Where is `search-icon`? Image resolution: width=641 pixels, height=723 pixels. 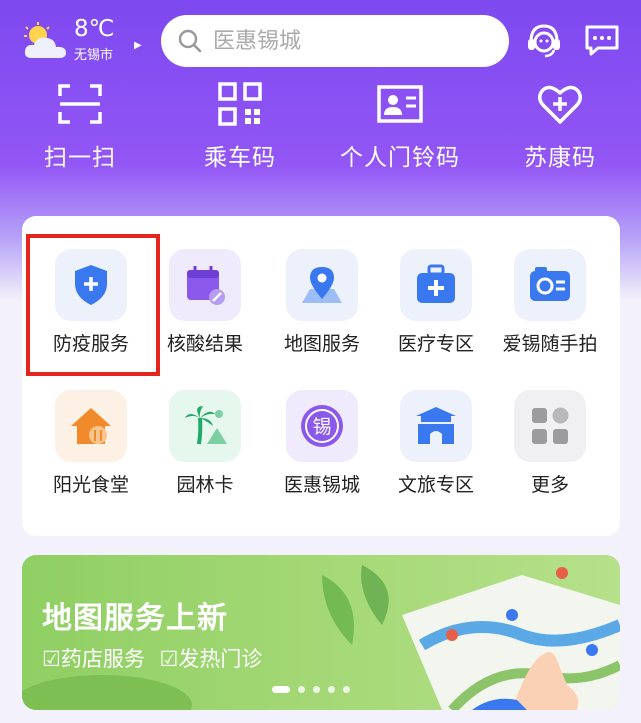 search-icon is located at coordinates (190, 41).